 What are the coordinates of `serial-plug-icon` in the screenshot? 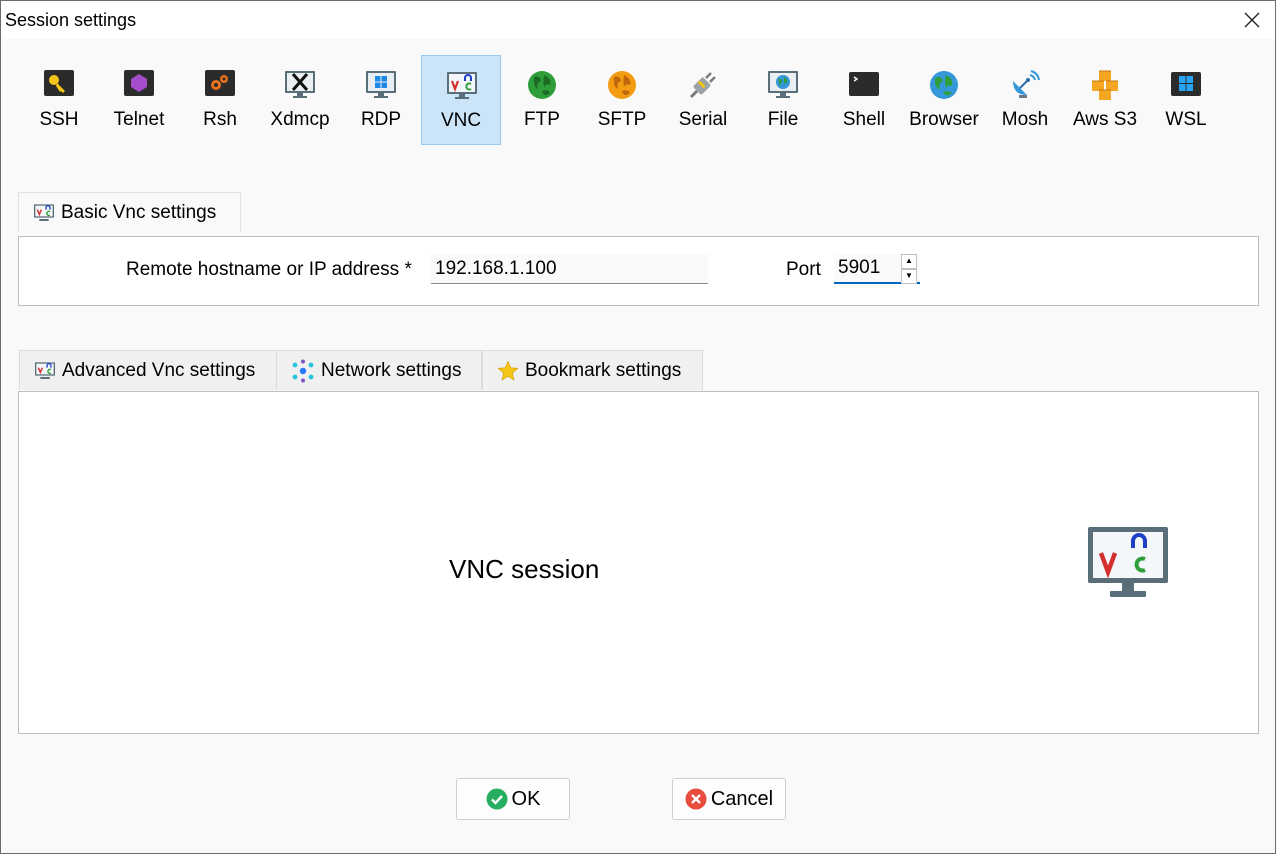 It's located at (703, 85).